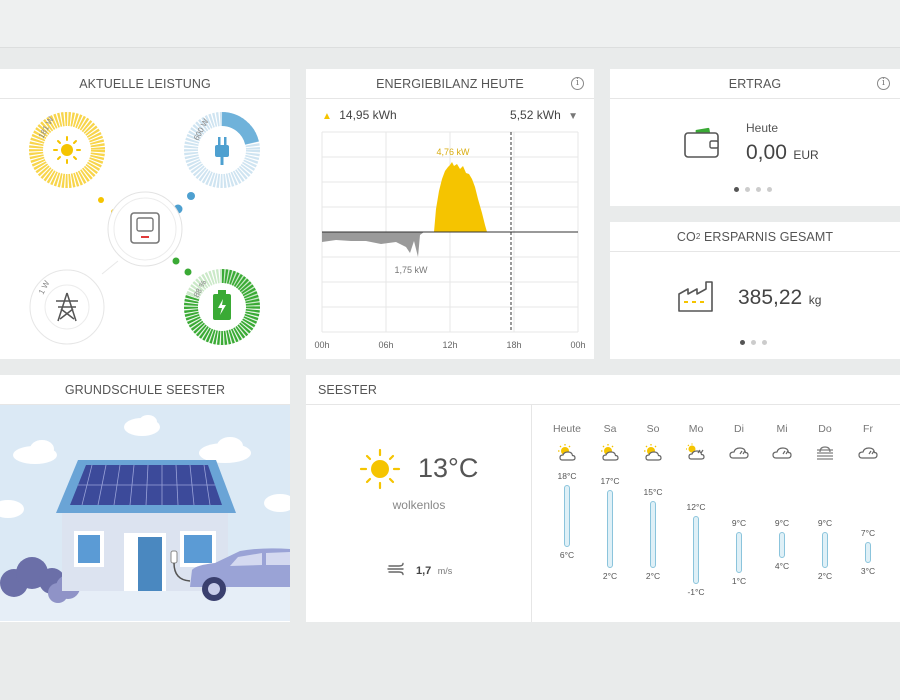 The height and width of the screenshot is (700, 900). I want to click on co2-amount: 385,22 kg, so click(779, 298).